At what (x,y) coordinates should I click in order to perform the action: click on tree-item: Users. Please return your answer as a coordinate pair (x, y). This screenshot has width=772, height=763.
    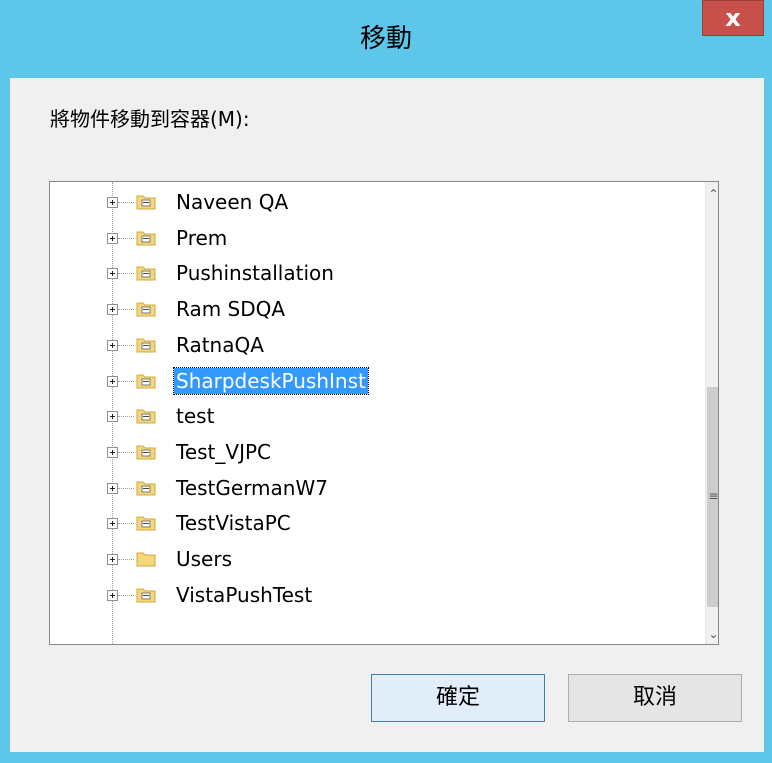
    Looking at the image, I should click on (377, 559).